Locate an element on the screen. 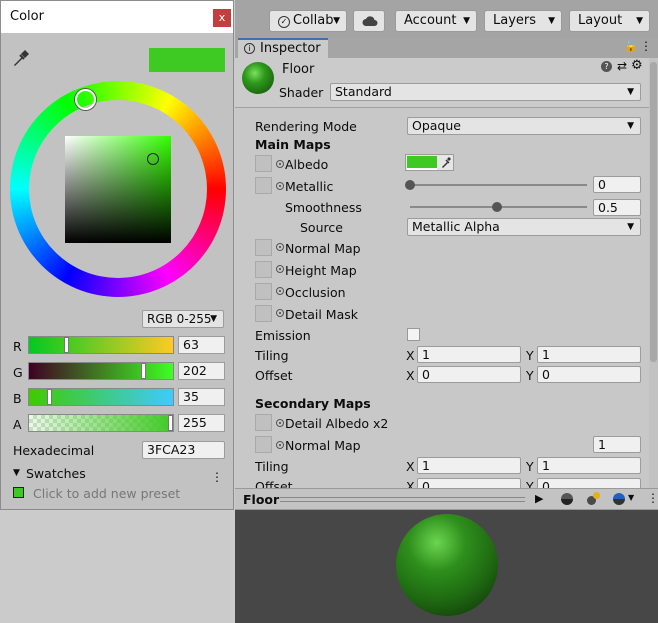 The width and height of the screenshot is (658, 623). height-map-label: Height Map is located at coordinates (321, 270).